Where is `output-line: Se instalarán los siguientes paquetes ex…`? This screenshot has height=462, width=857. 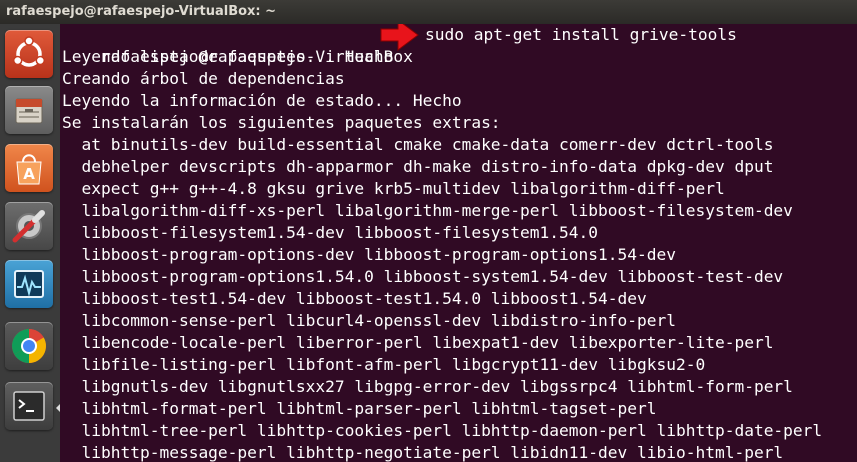
output-line: Se instalarán los siguientes paquetes ex… is located at coordinates (281, 122).